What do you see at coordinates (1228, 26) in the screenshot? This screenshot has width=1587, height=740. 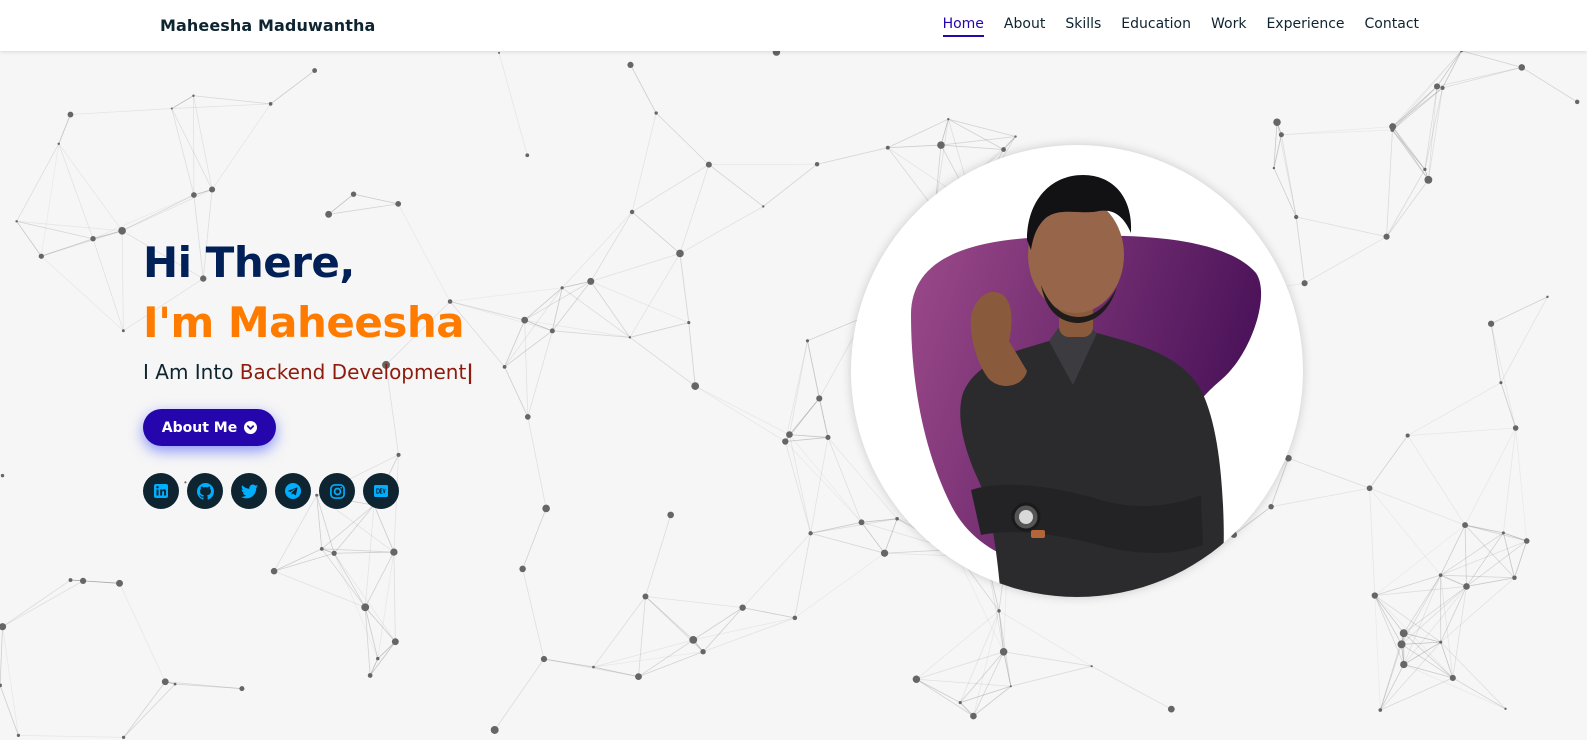 I see `nav-work: Work` at bounding box center [1228, 26].